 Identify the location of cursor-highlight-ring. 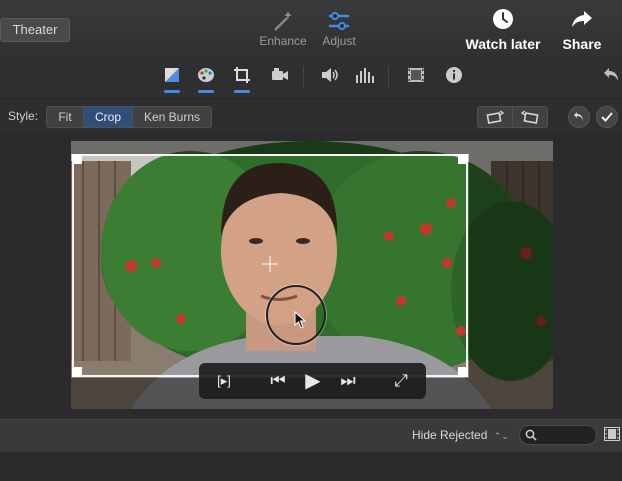
(296, 315).